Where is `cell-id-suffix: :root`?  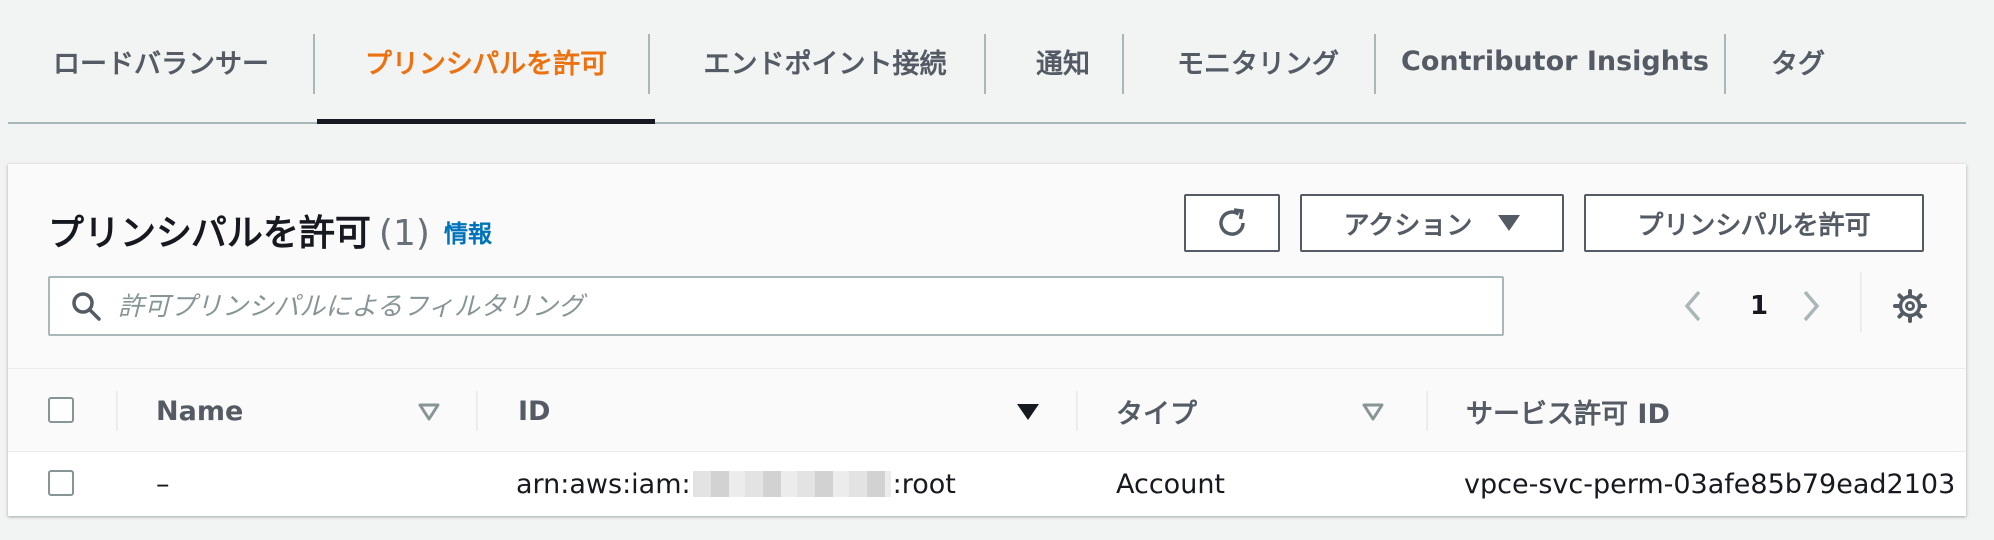 cell-id-suffix: :root is located at coordinates (924, 484).